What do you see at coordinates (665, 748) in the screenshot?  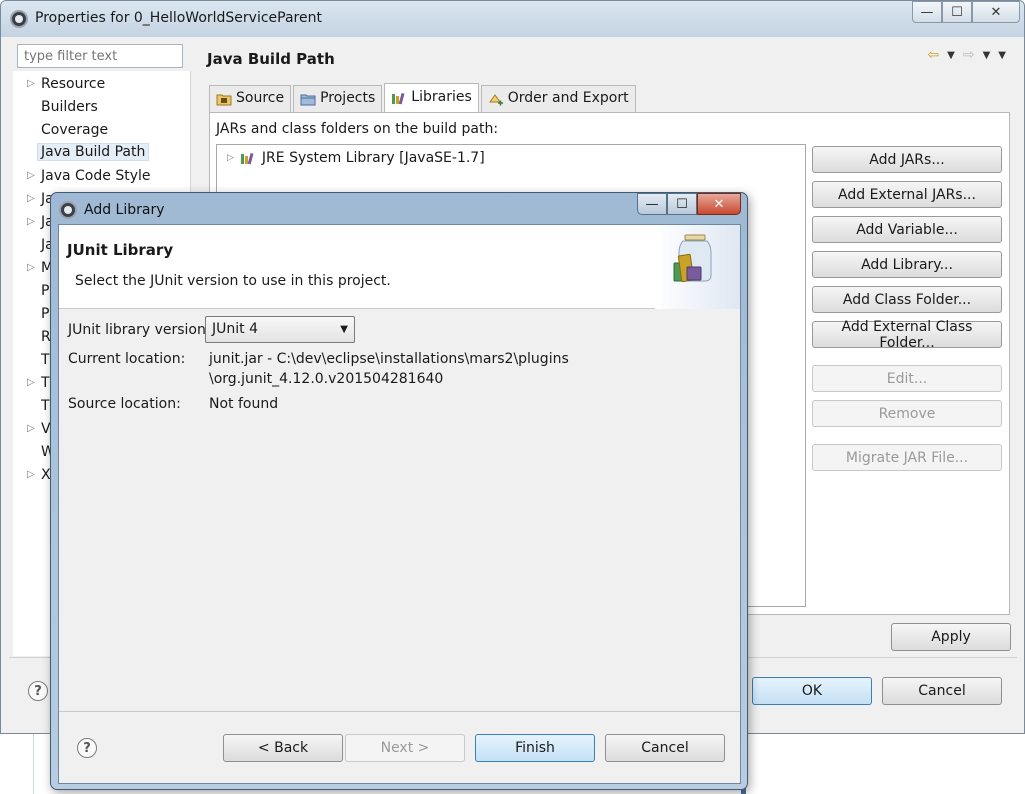 I see `dialog-cancel-button: Cancel` at bounding box center [665, 748].